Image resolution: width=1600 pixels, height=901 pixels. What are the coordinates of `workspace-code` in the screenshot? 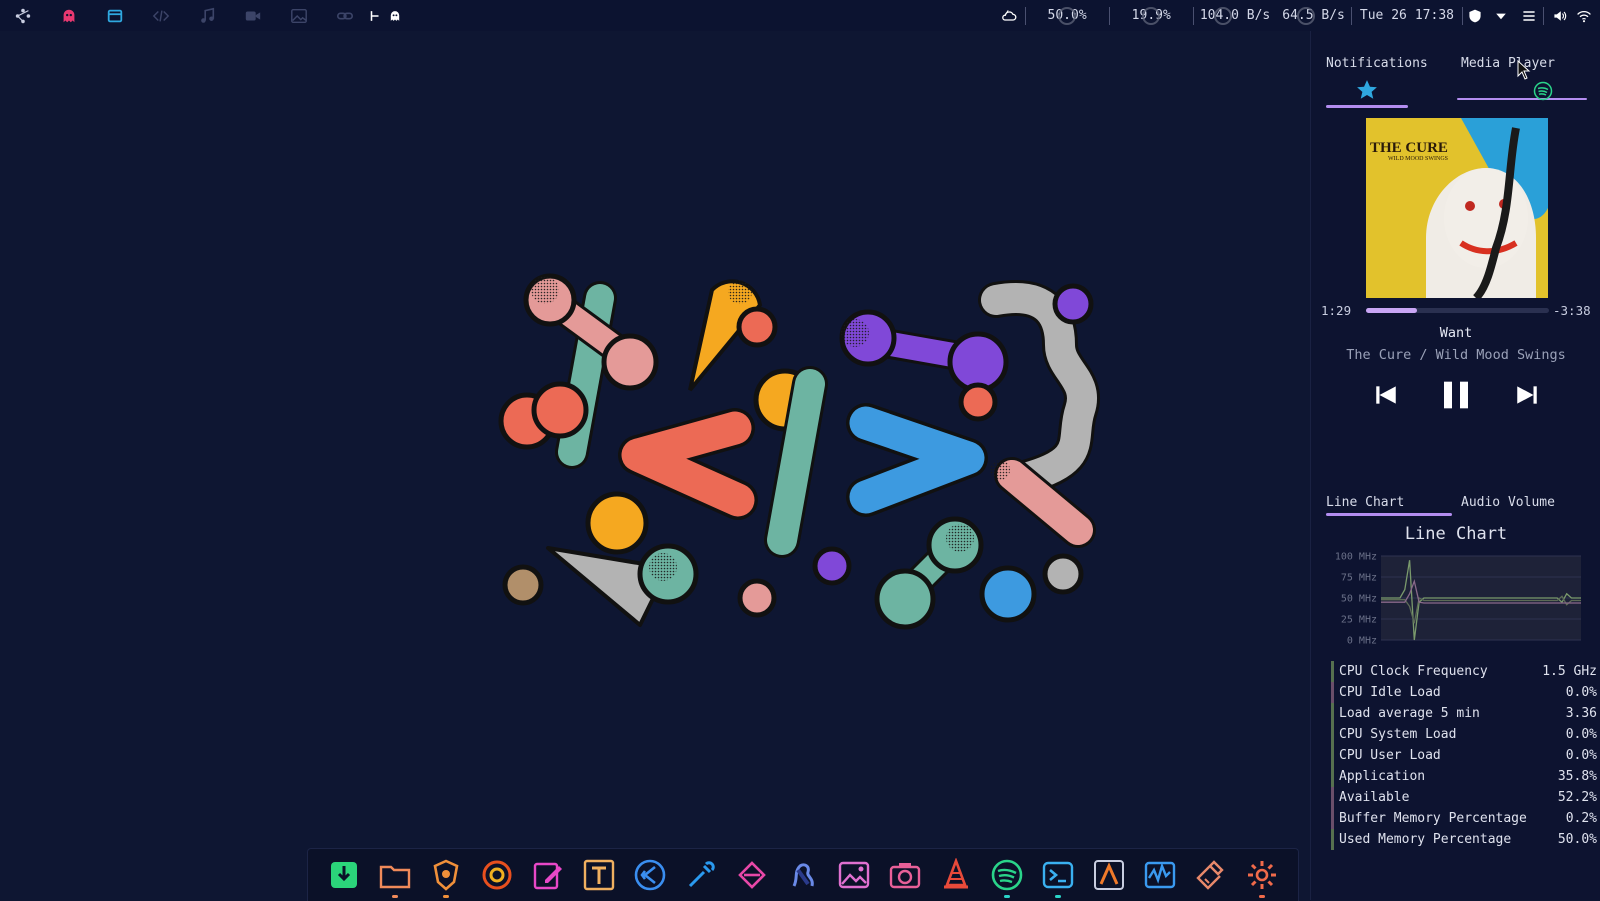 It's located at (161, 15).